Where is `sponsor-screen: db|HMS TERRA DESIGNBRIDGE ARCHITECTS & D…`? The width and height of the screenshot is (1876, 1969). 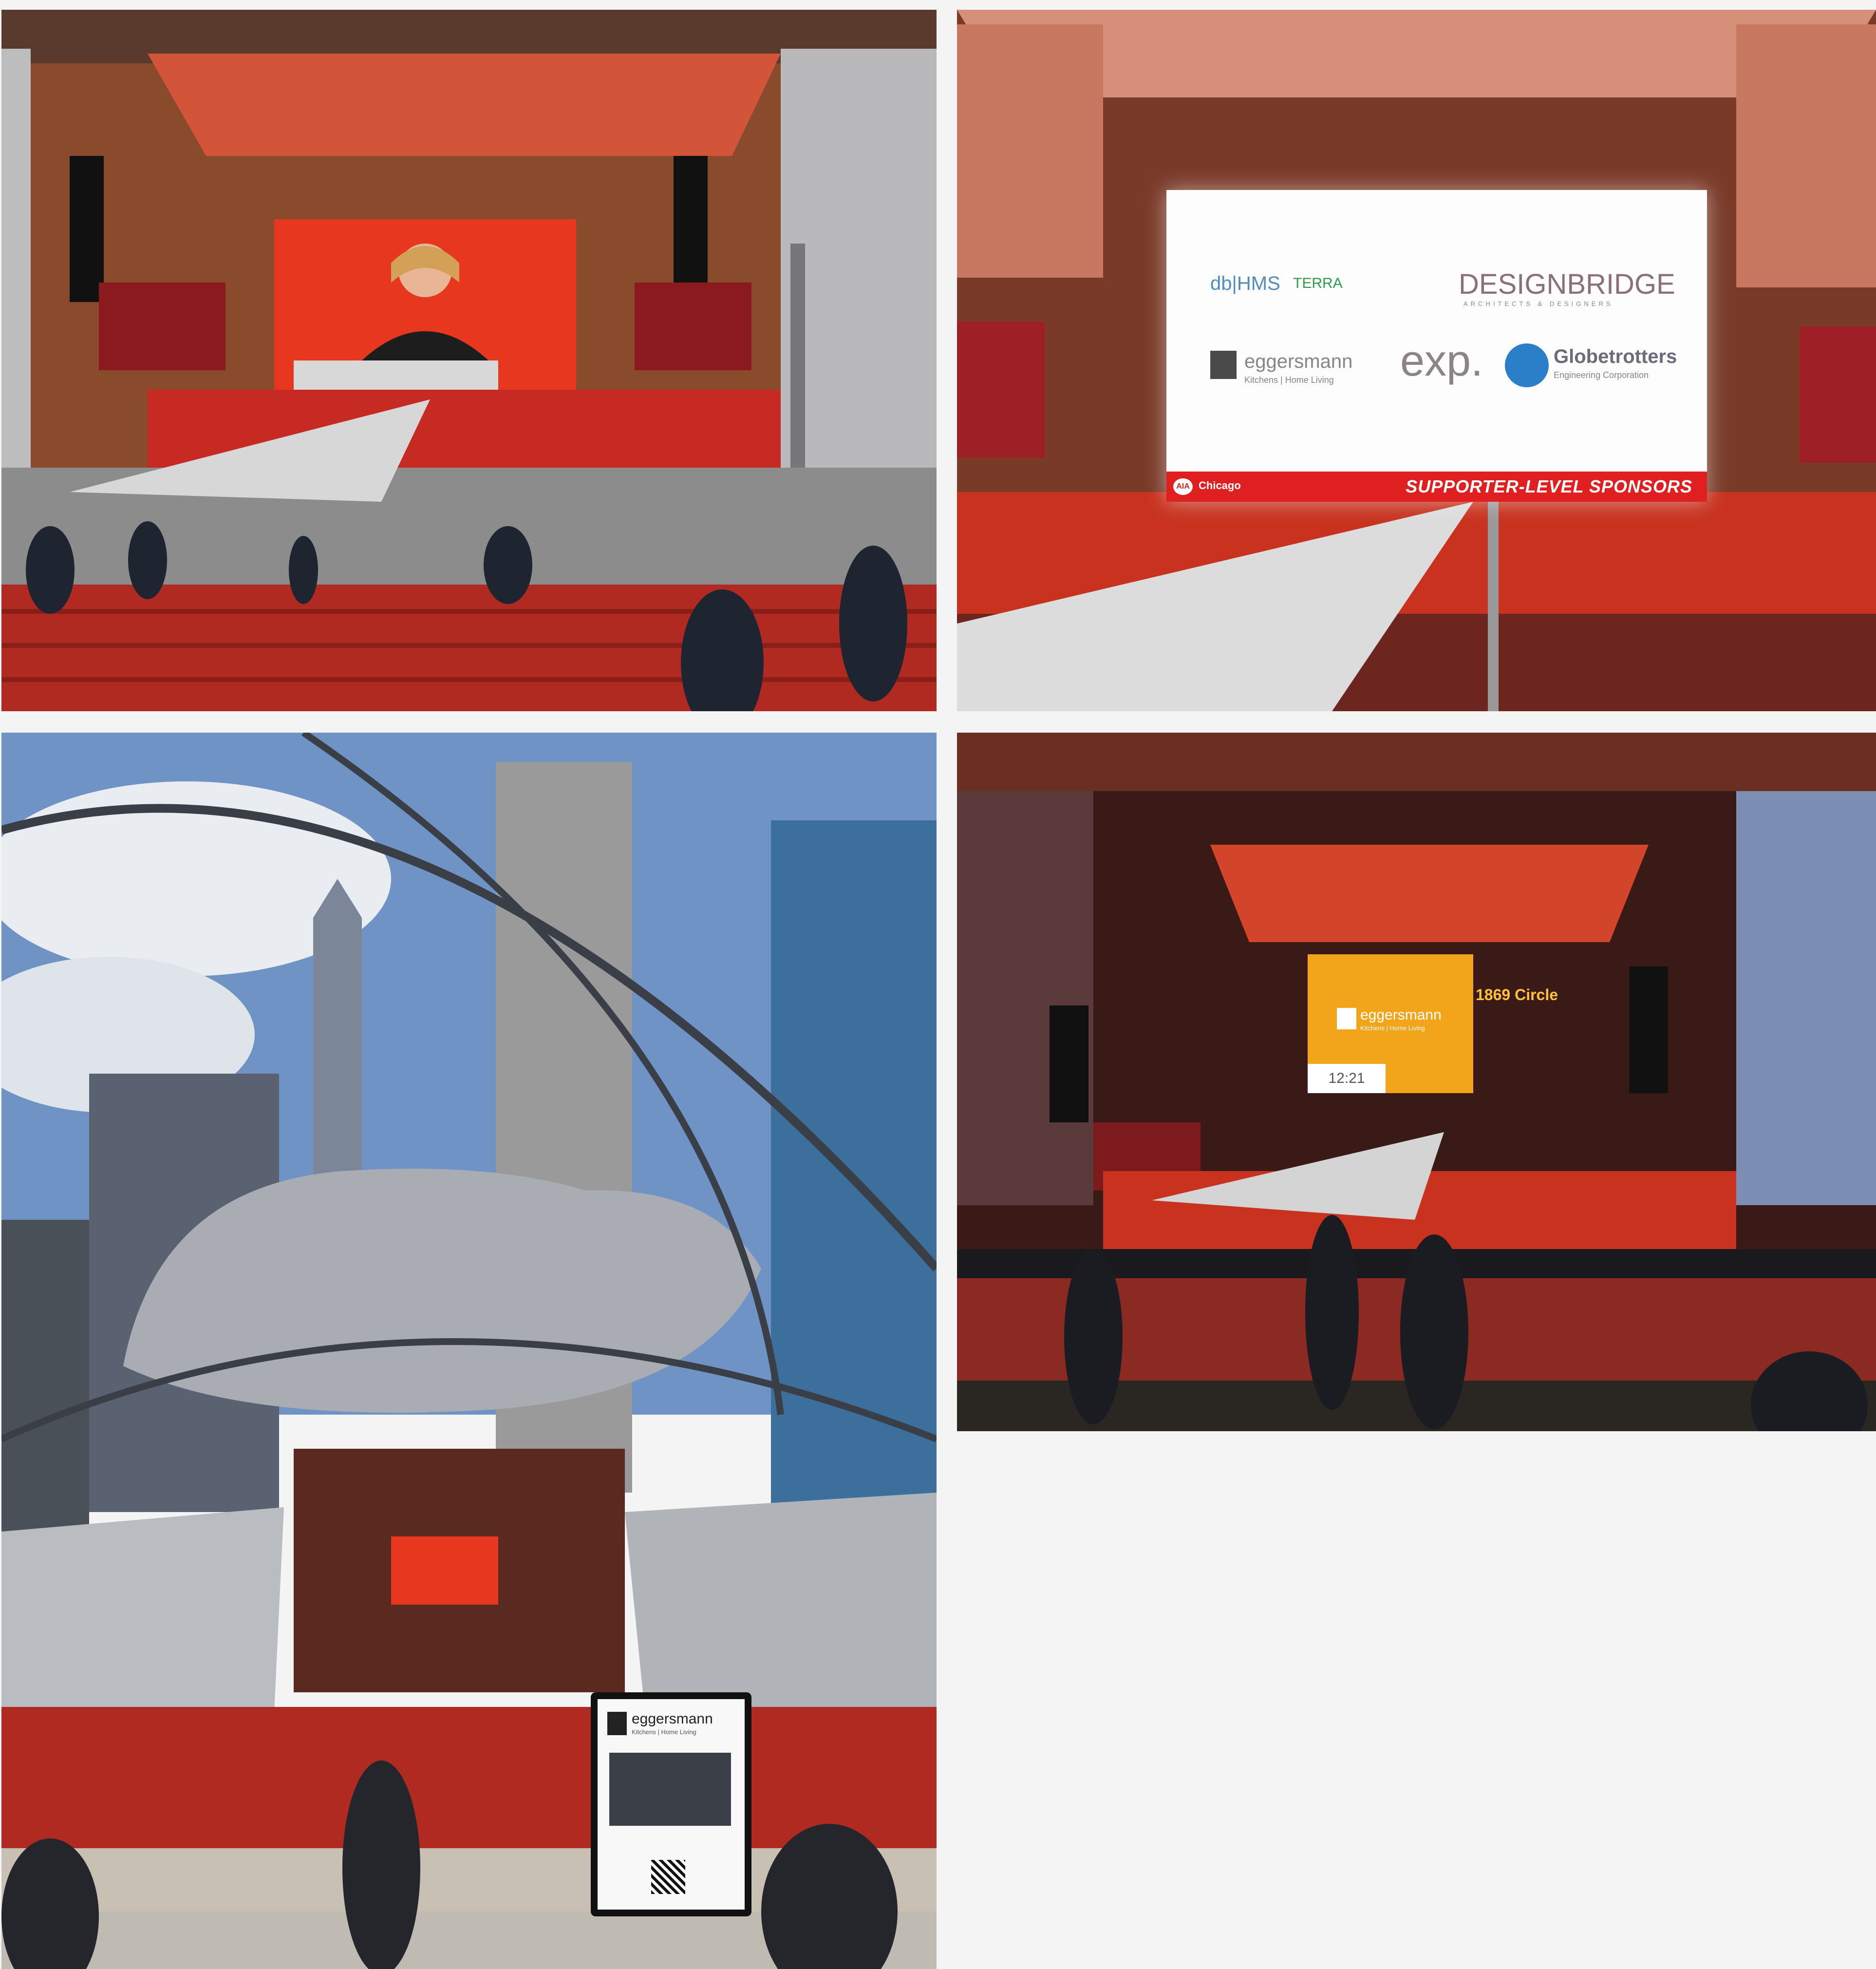 sponsor-screen: db|HMS TERRA DESIGNBRIDGE ARCHITECTS & D… is located at coordinates (1437, 346).